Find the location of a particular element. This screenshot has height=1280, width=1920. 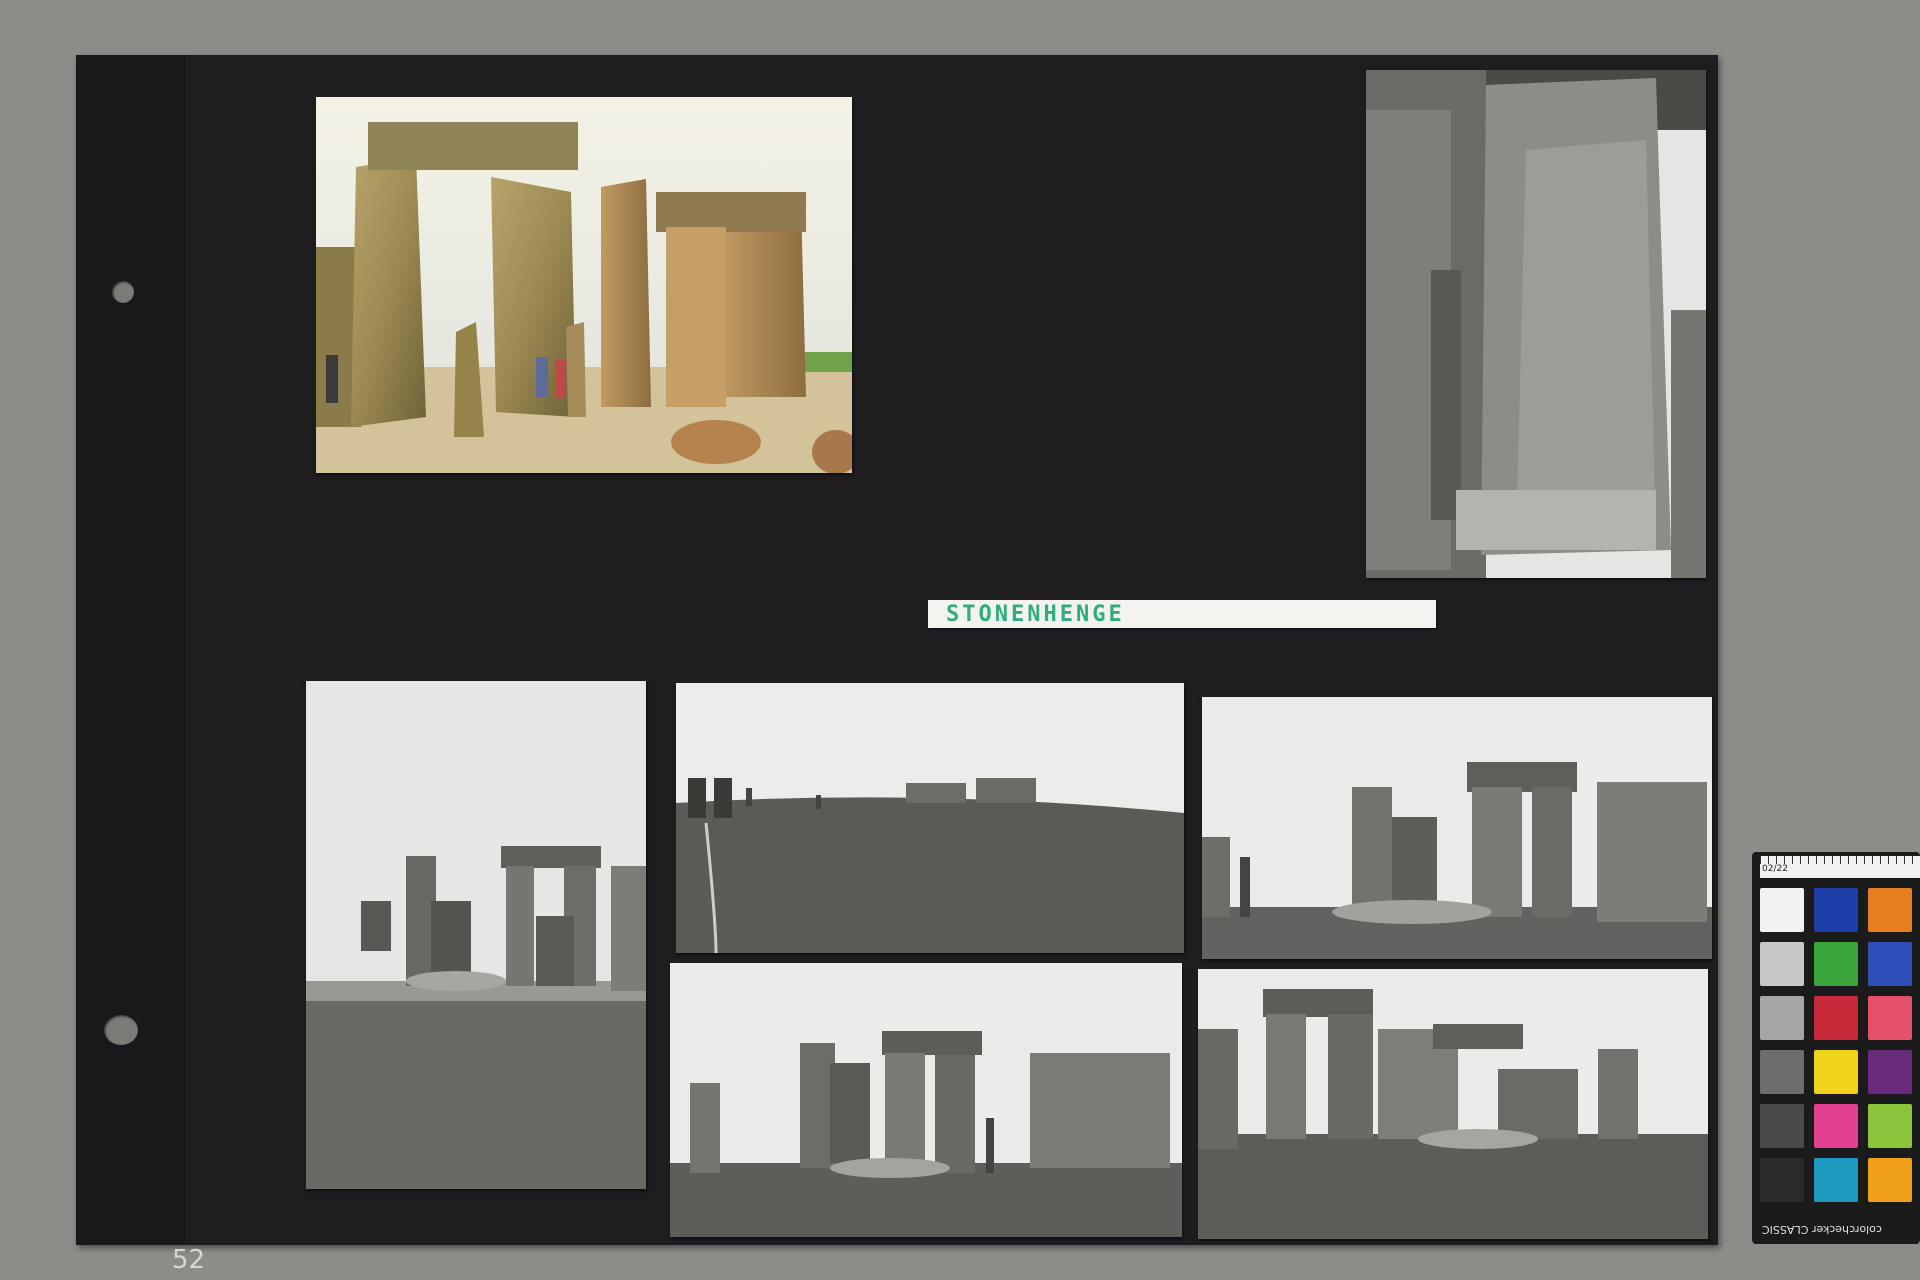

color-checker-card: 02/22 colorchecker CLASSIC is located at coordinates (1836, 1048).